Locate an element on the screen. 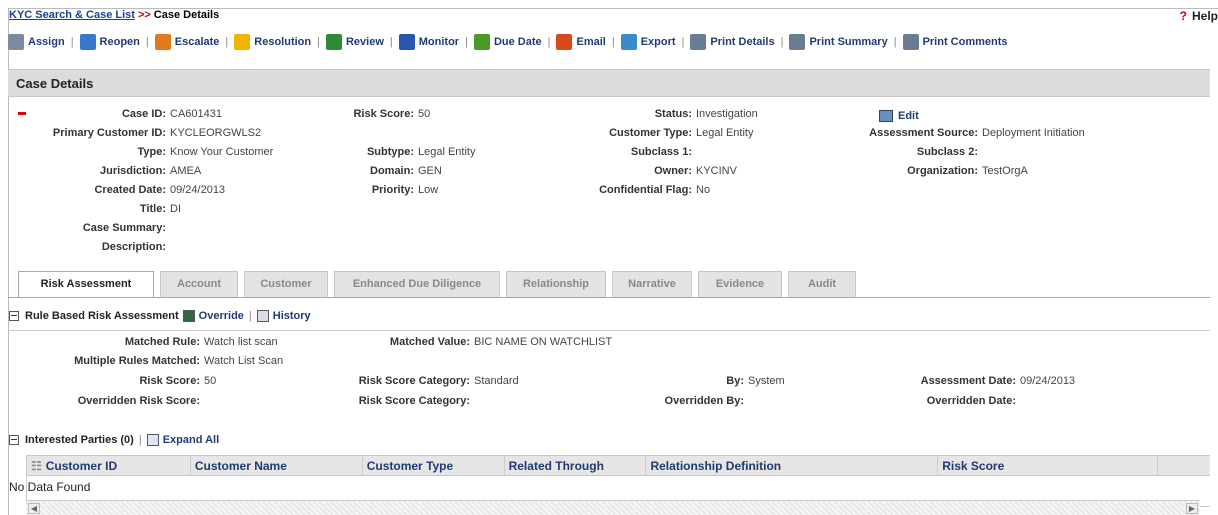 The height and width of the screenshot is (515, 1218). email-icon is located at coordinates (564, 42).